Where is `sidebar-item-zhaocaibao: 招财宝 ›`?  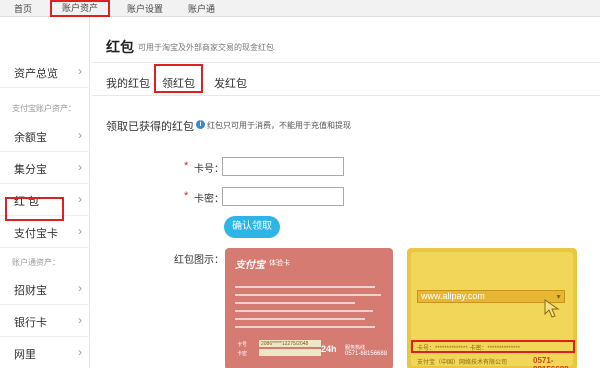
sidebar-item-zhaocaibao: 招财宝 › is located at coordinates (45, 289).